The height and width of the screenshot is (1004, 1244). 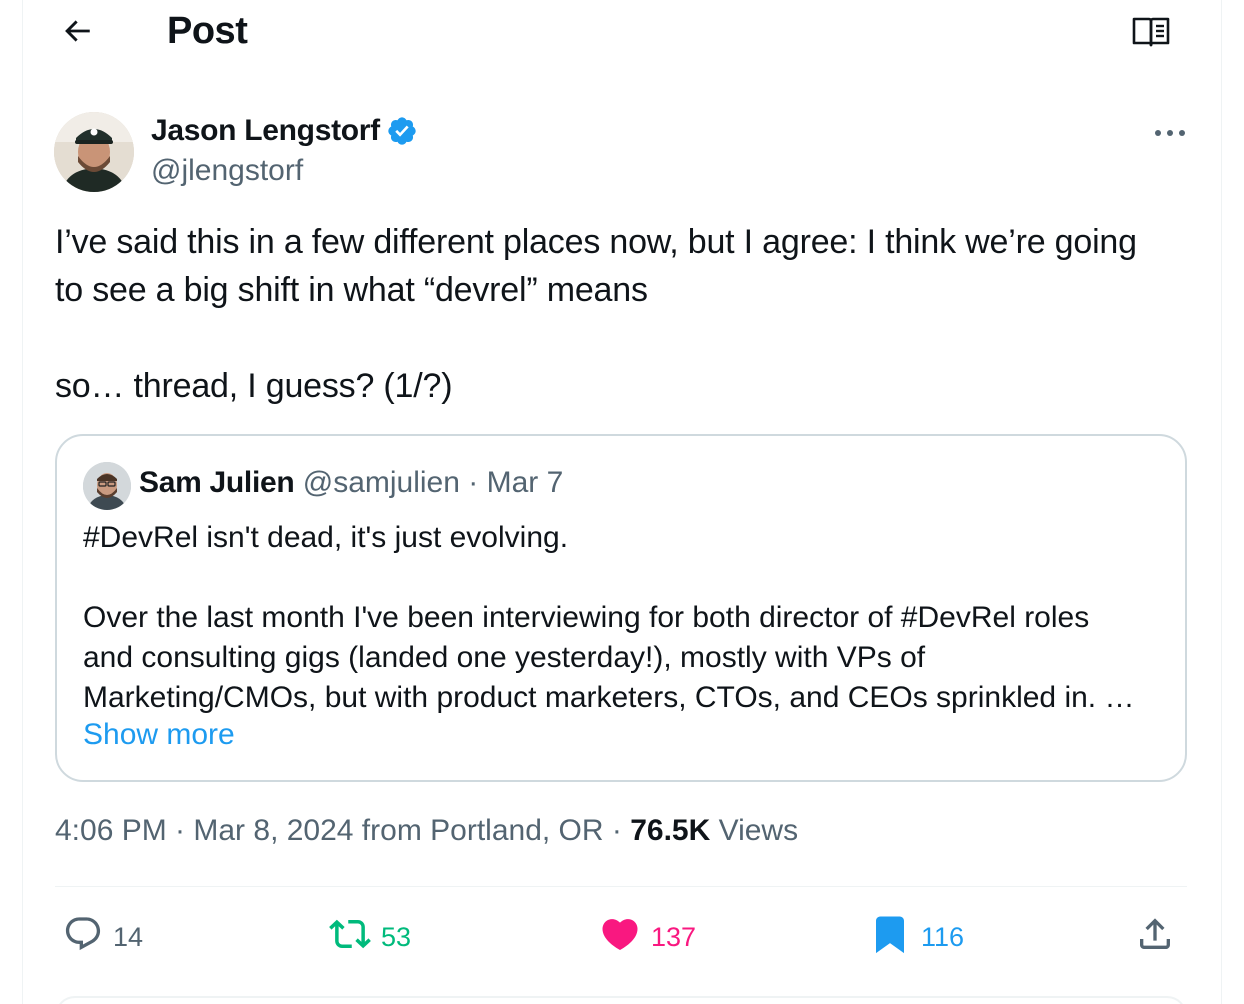 What do you see at coordinates (622, 35) in the screenshot?
I see `page-header: Post` at bounding box center [622, 35].